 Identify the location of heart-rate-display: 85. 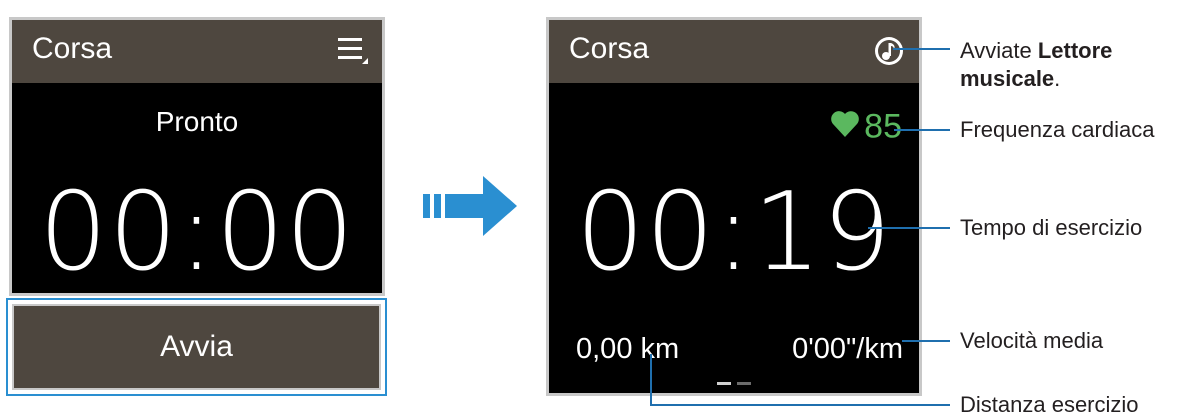
(866, 126).